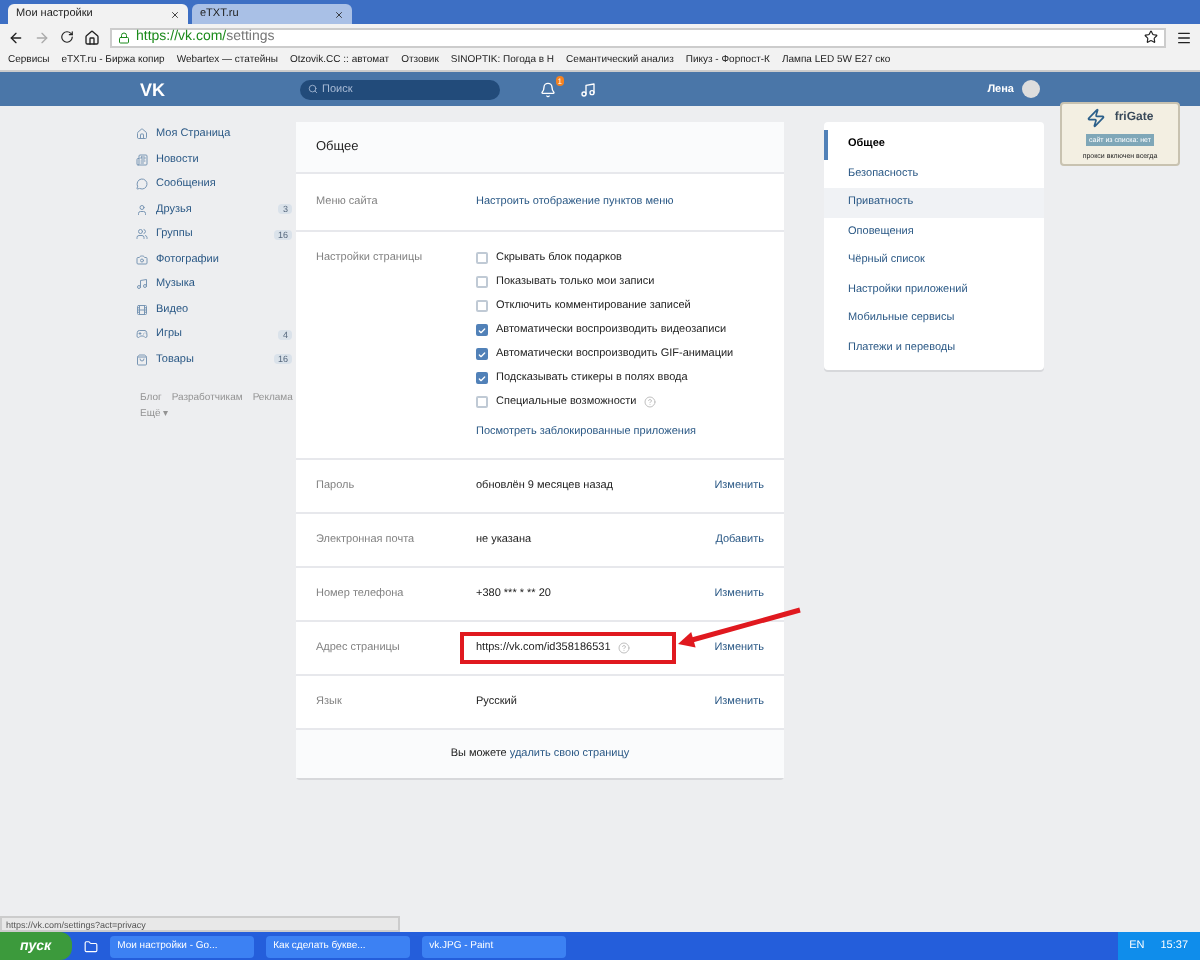 This screenshot has height=960, width=1200. What do you see at coordinates (1096, 118) in the screenshot?
I see `lightning-icon` at bounding box center [1096, 118].